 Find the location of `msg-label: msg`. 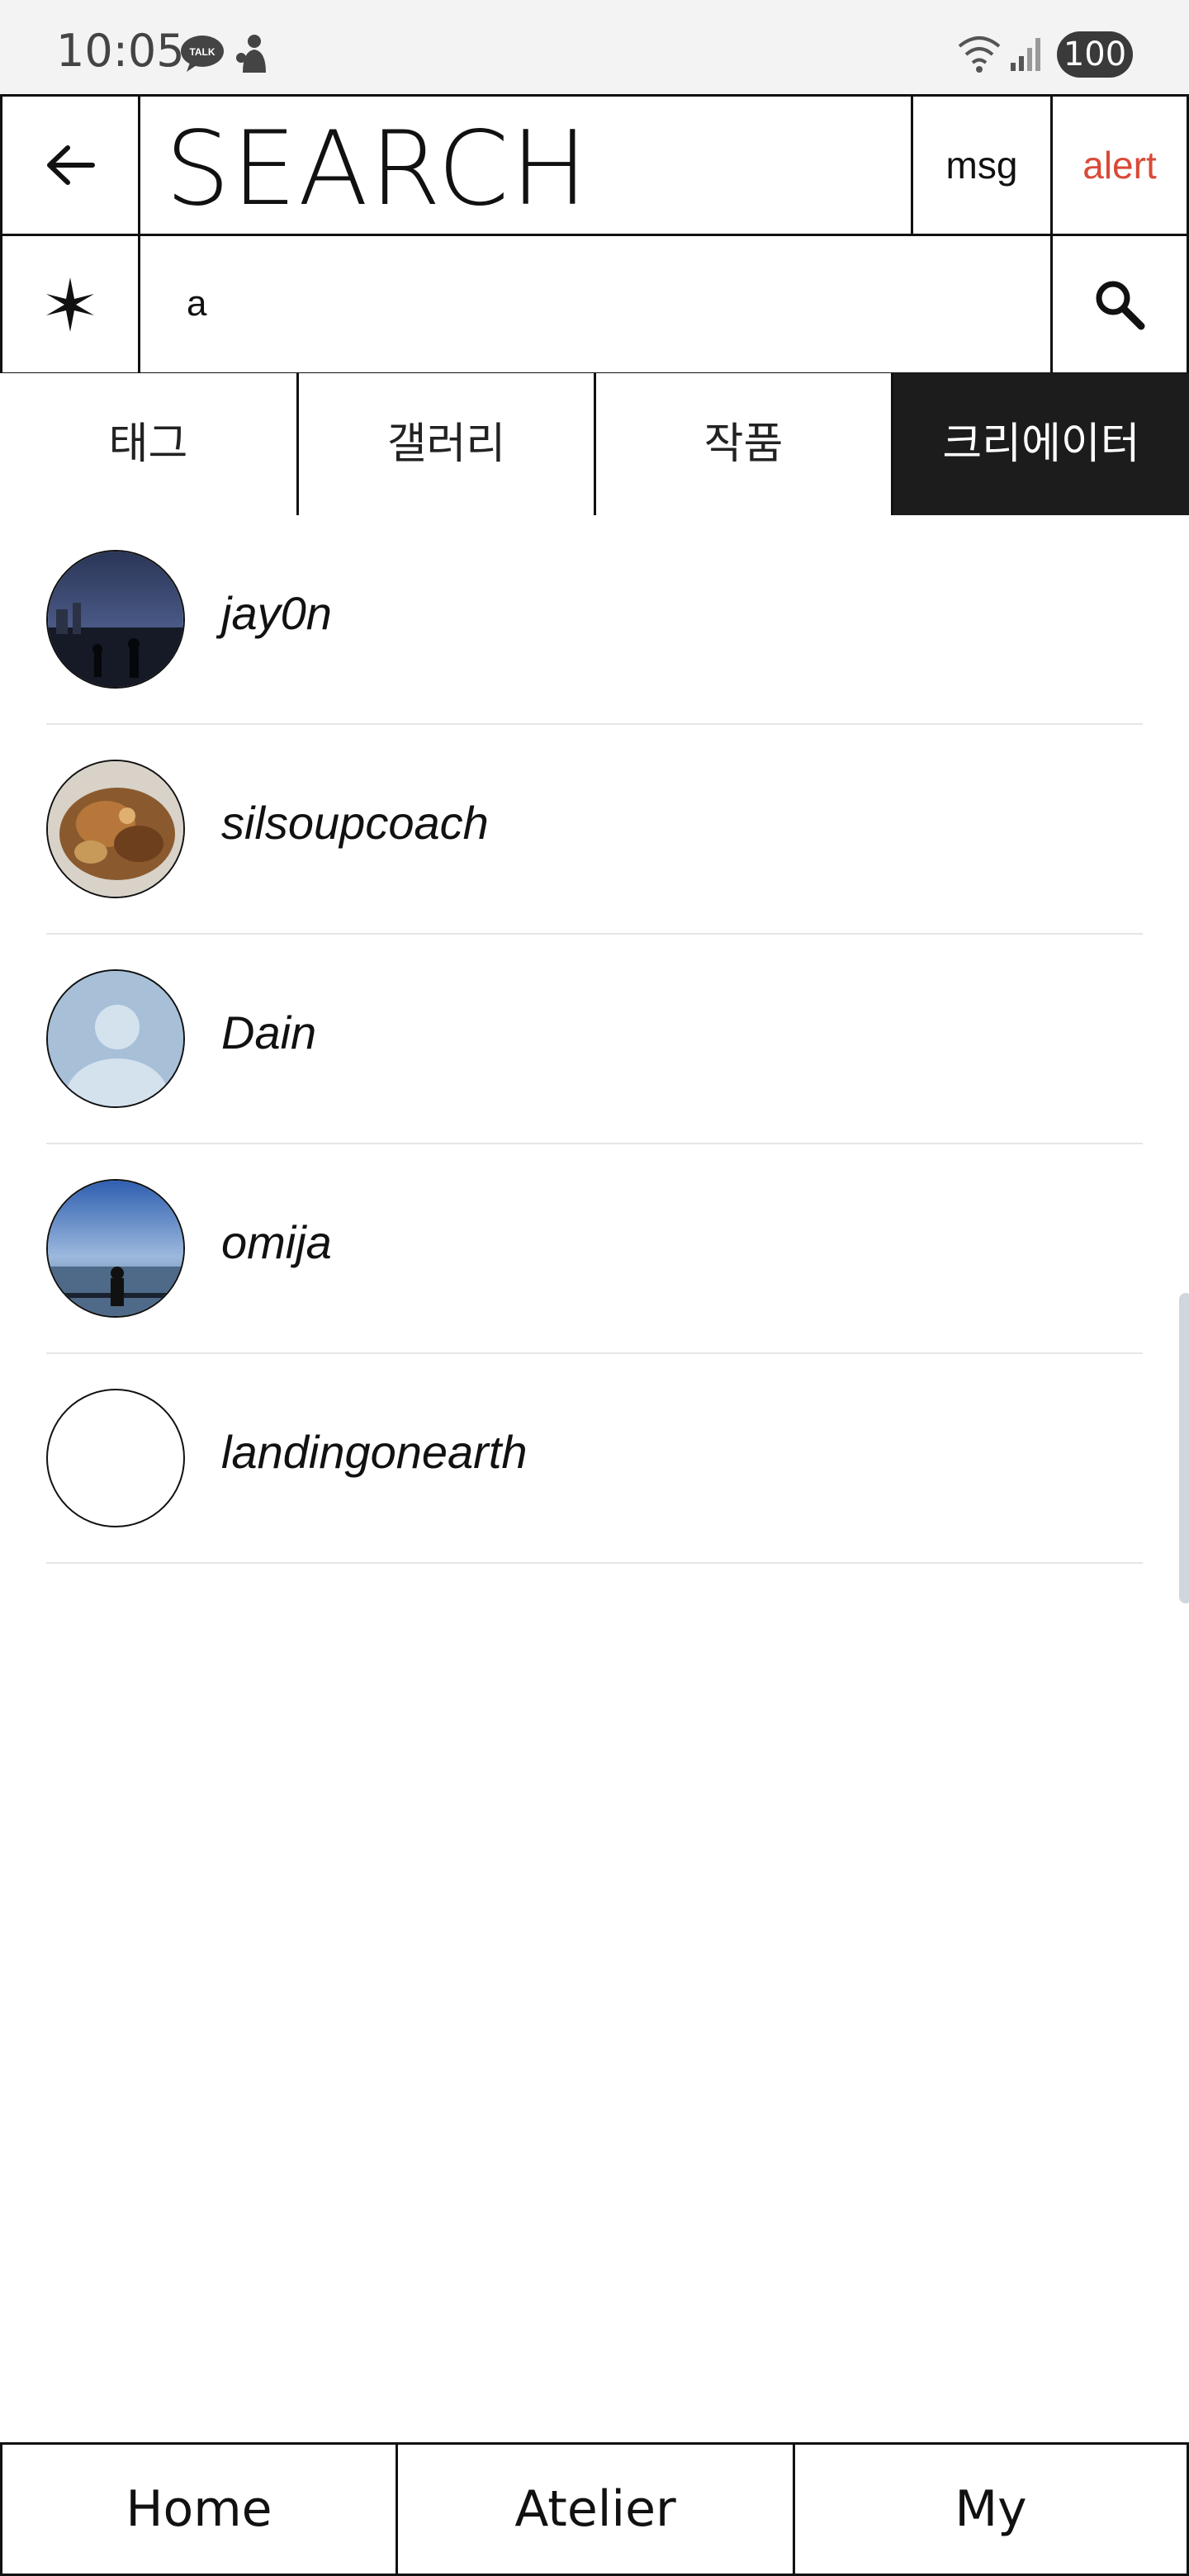

msg-label: msg is located at coordinates (981, 165).